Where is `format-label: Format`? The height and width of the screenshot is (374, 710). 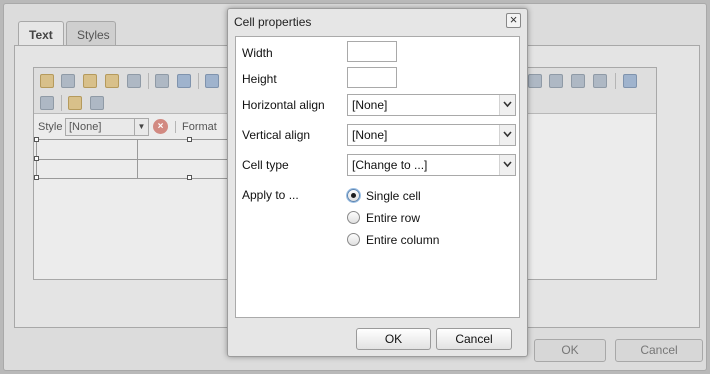
format-label: Format is located at coordinates (196, 127).